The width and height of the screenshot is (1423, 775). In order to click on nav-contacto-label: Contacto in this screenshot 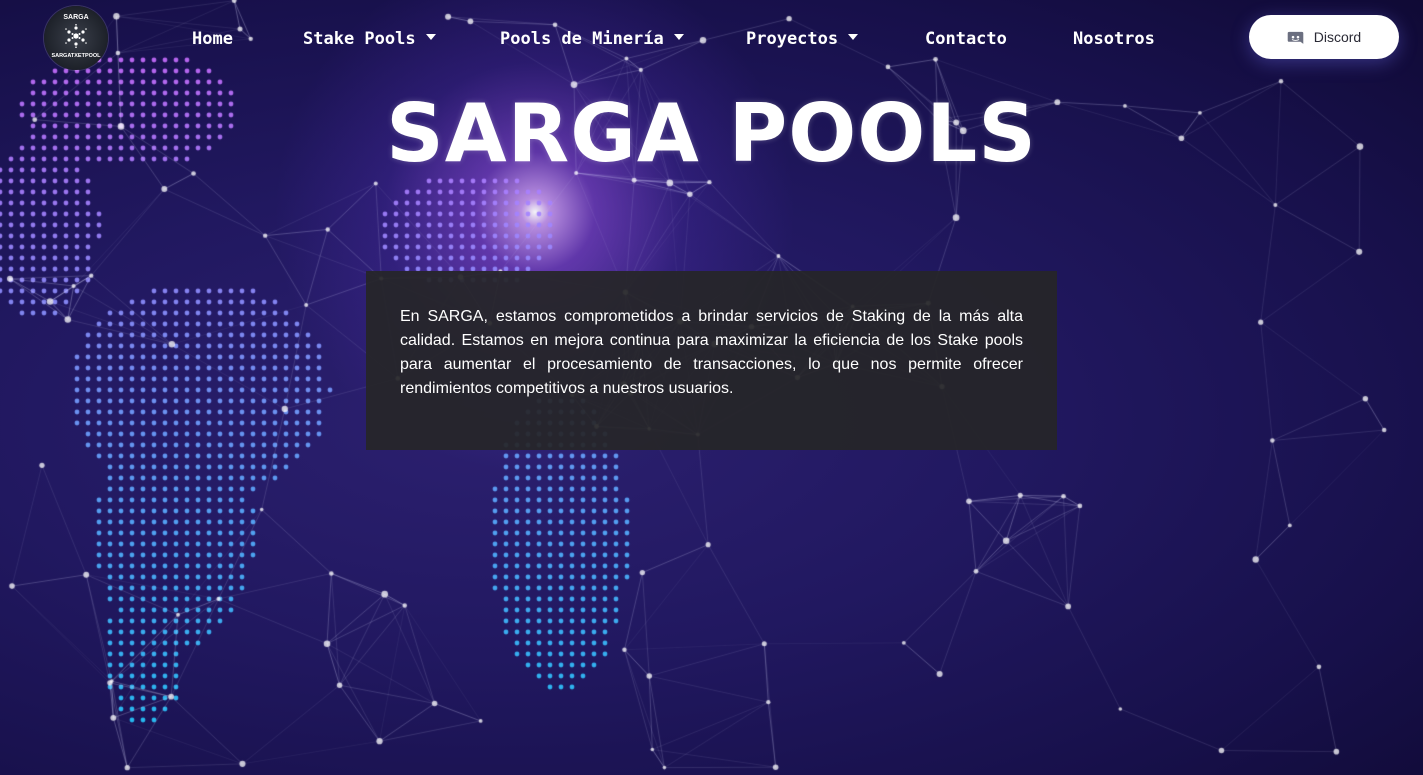, I will do `click(966, 39)`.